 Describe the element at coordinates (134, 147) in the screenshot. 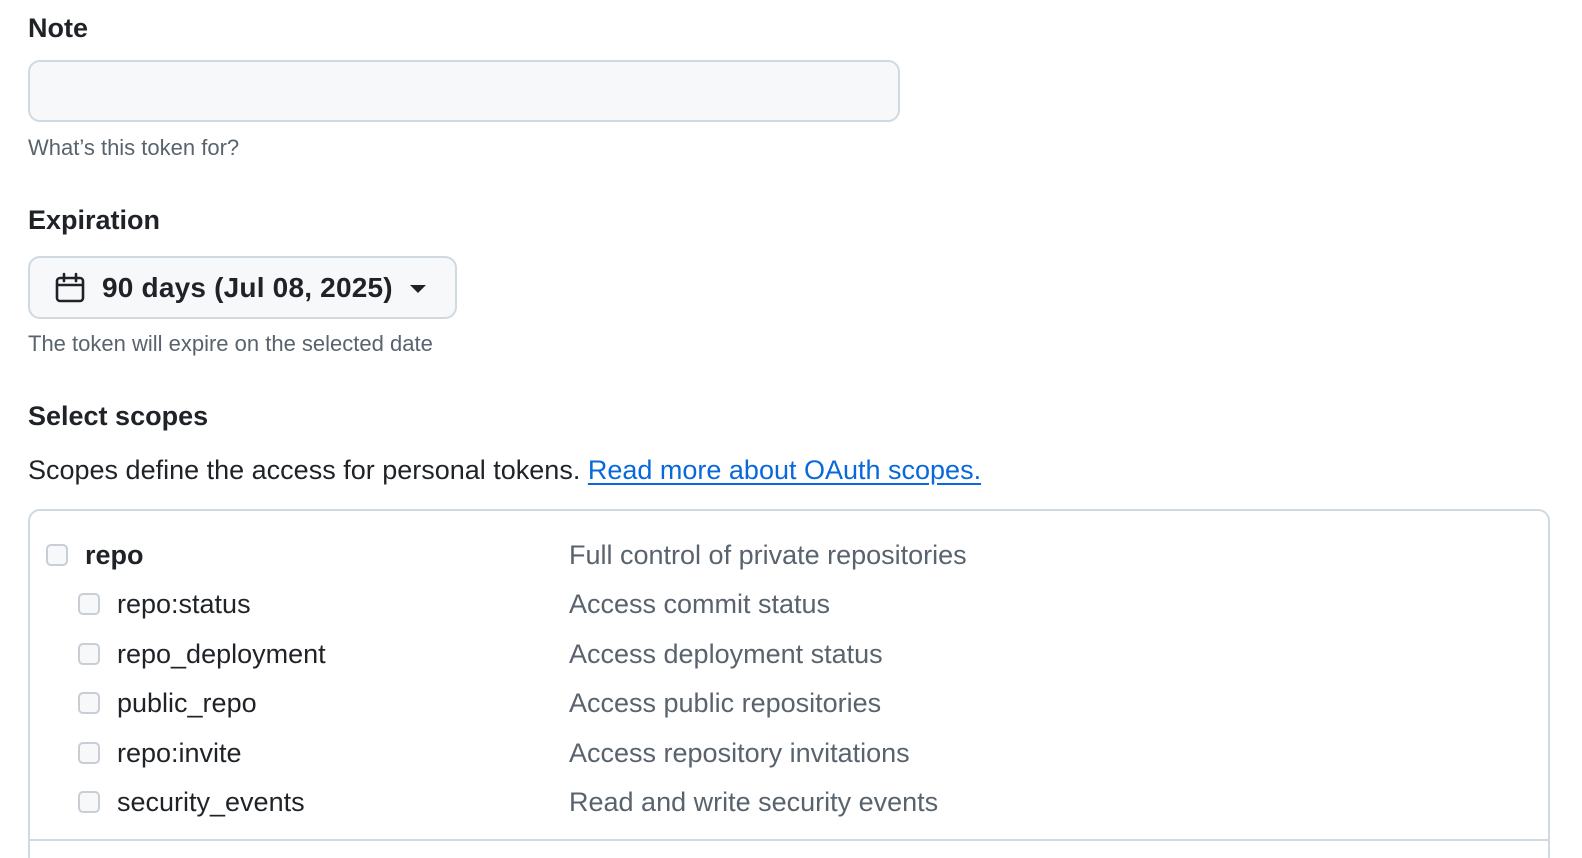

I see `note-hint: What’s this token for?` at that location.